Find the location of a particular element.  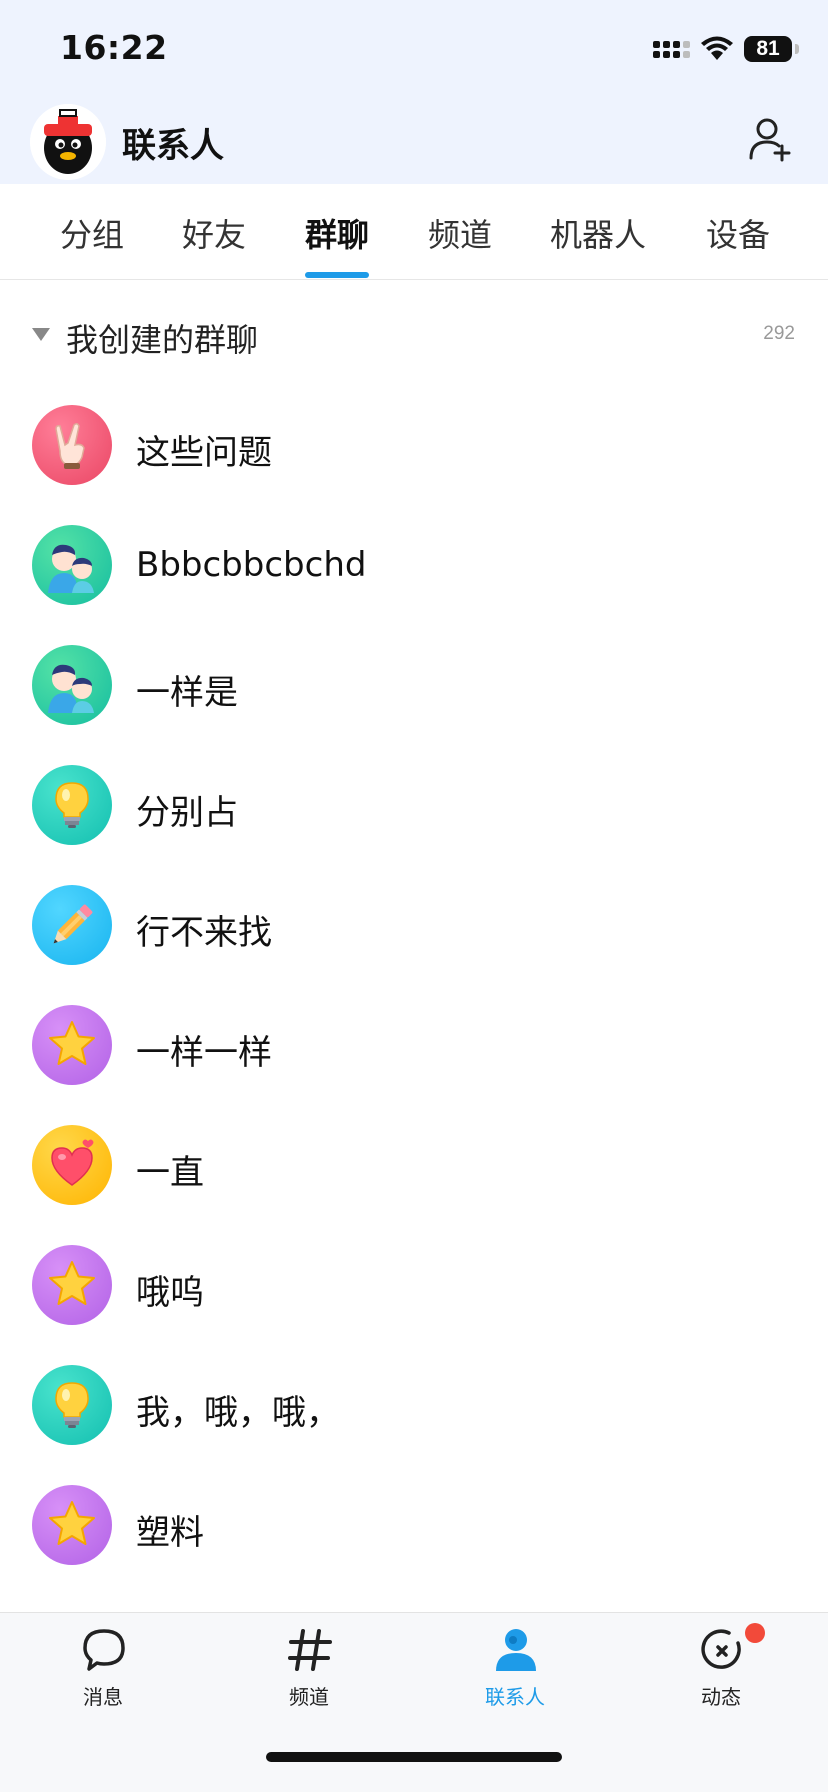

section-count: 292 is located at coordinates (779, 333).